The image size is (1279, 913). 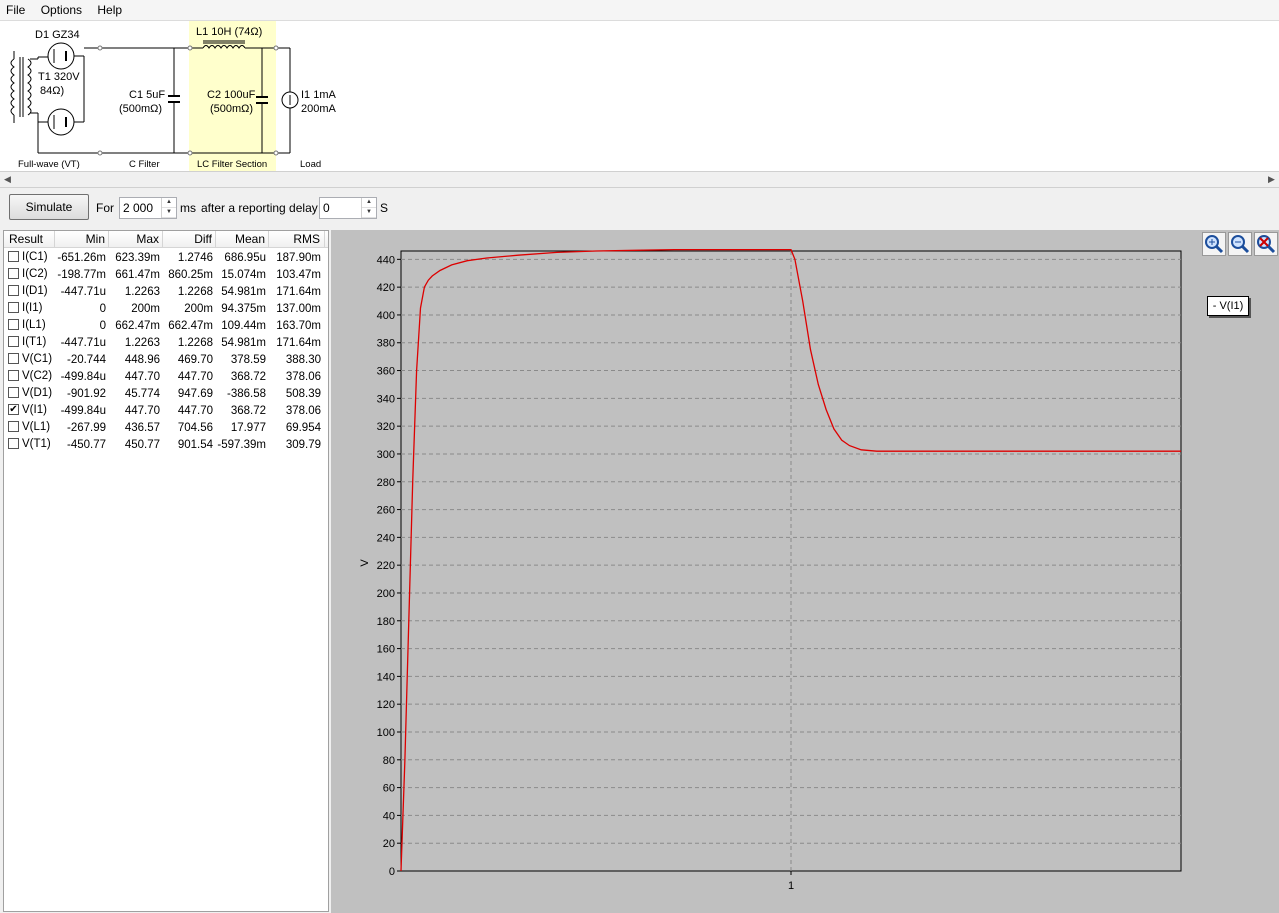 What do you see at coordinates (319, 109) in the screenshot?
I see `label-i1-max: 200mA` at bounding box center [319, 109].